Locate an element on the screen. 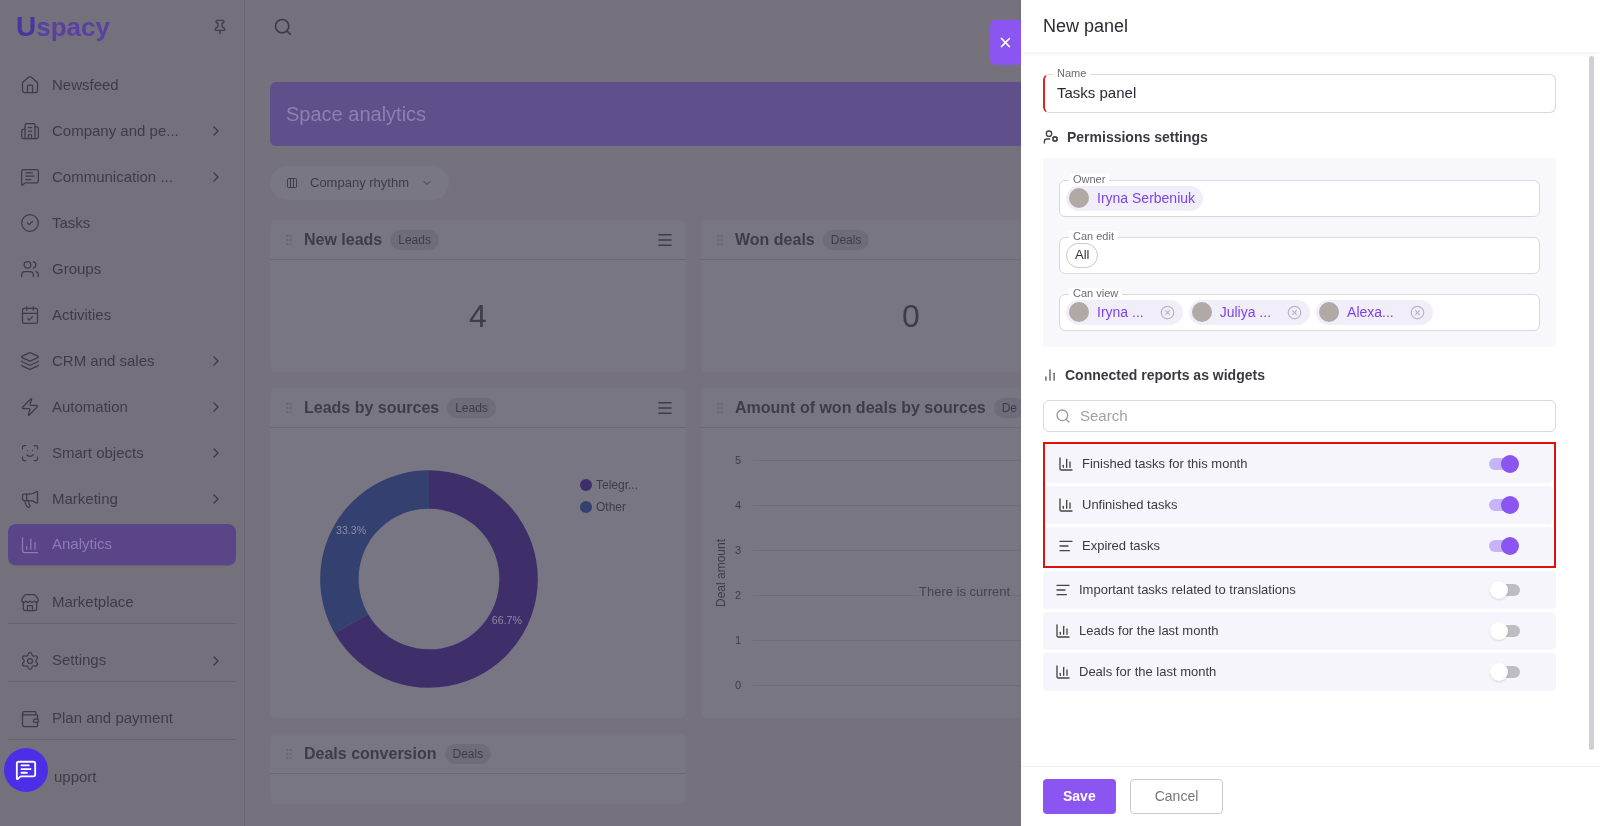  building-icon is located at coordinates (30, 131).